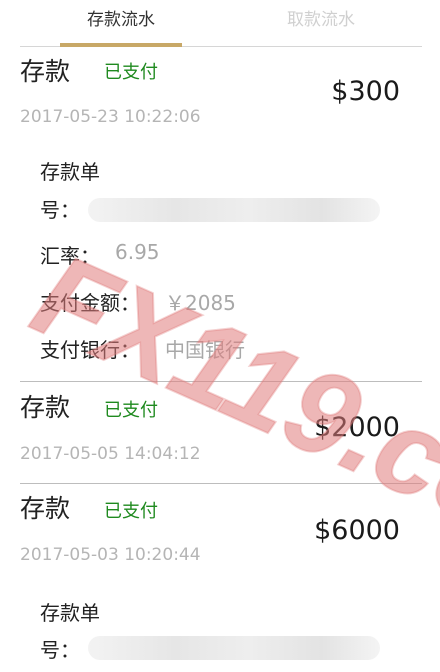 This screenshot has width=440, height=672. I want to click on deposit-record: 存款 已支付 $2000 2017-05-05 14:04:12, so click(221, 435).